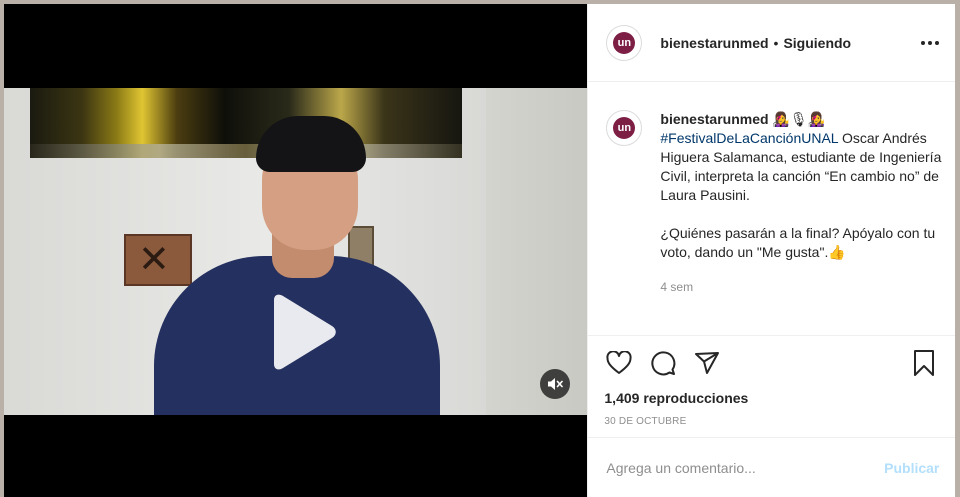 Image resolution: width=960 pixels, height=497 pixels. Describe the element at coordinates (537, 251) in the screenshot. I see `video-door` at that location.